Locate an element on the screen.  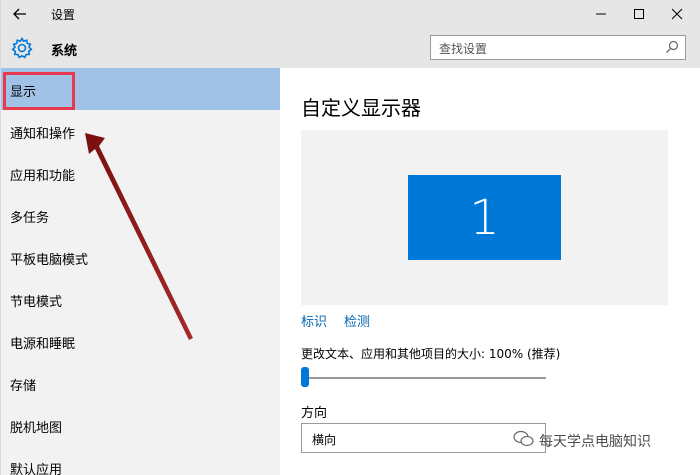
sidebar-item-tablet-mode: 平板电脑模式 is located at coordinates (140, 257).